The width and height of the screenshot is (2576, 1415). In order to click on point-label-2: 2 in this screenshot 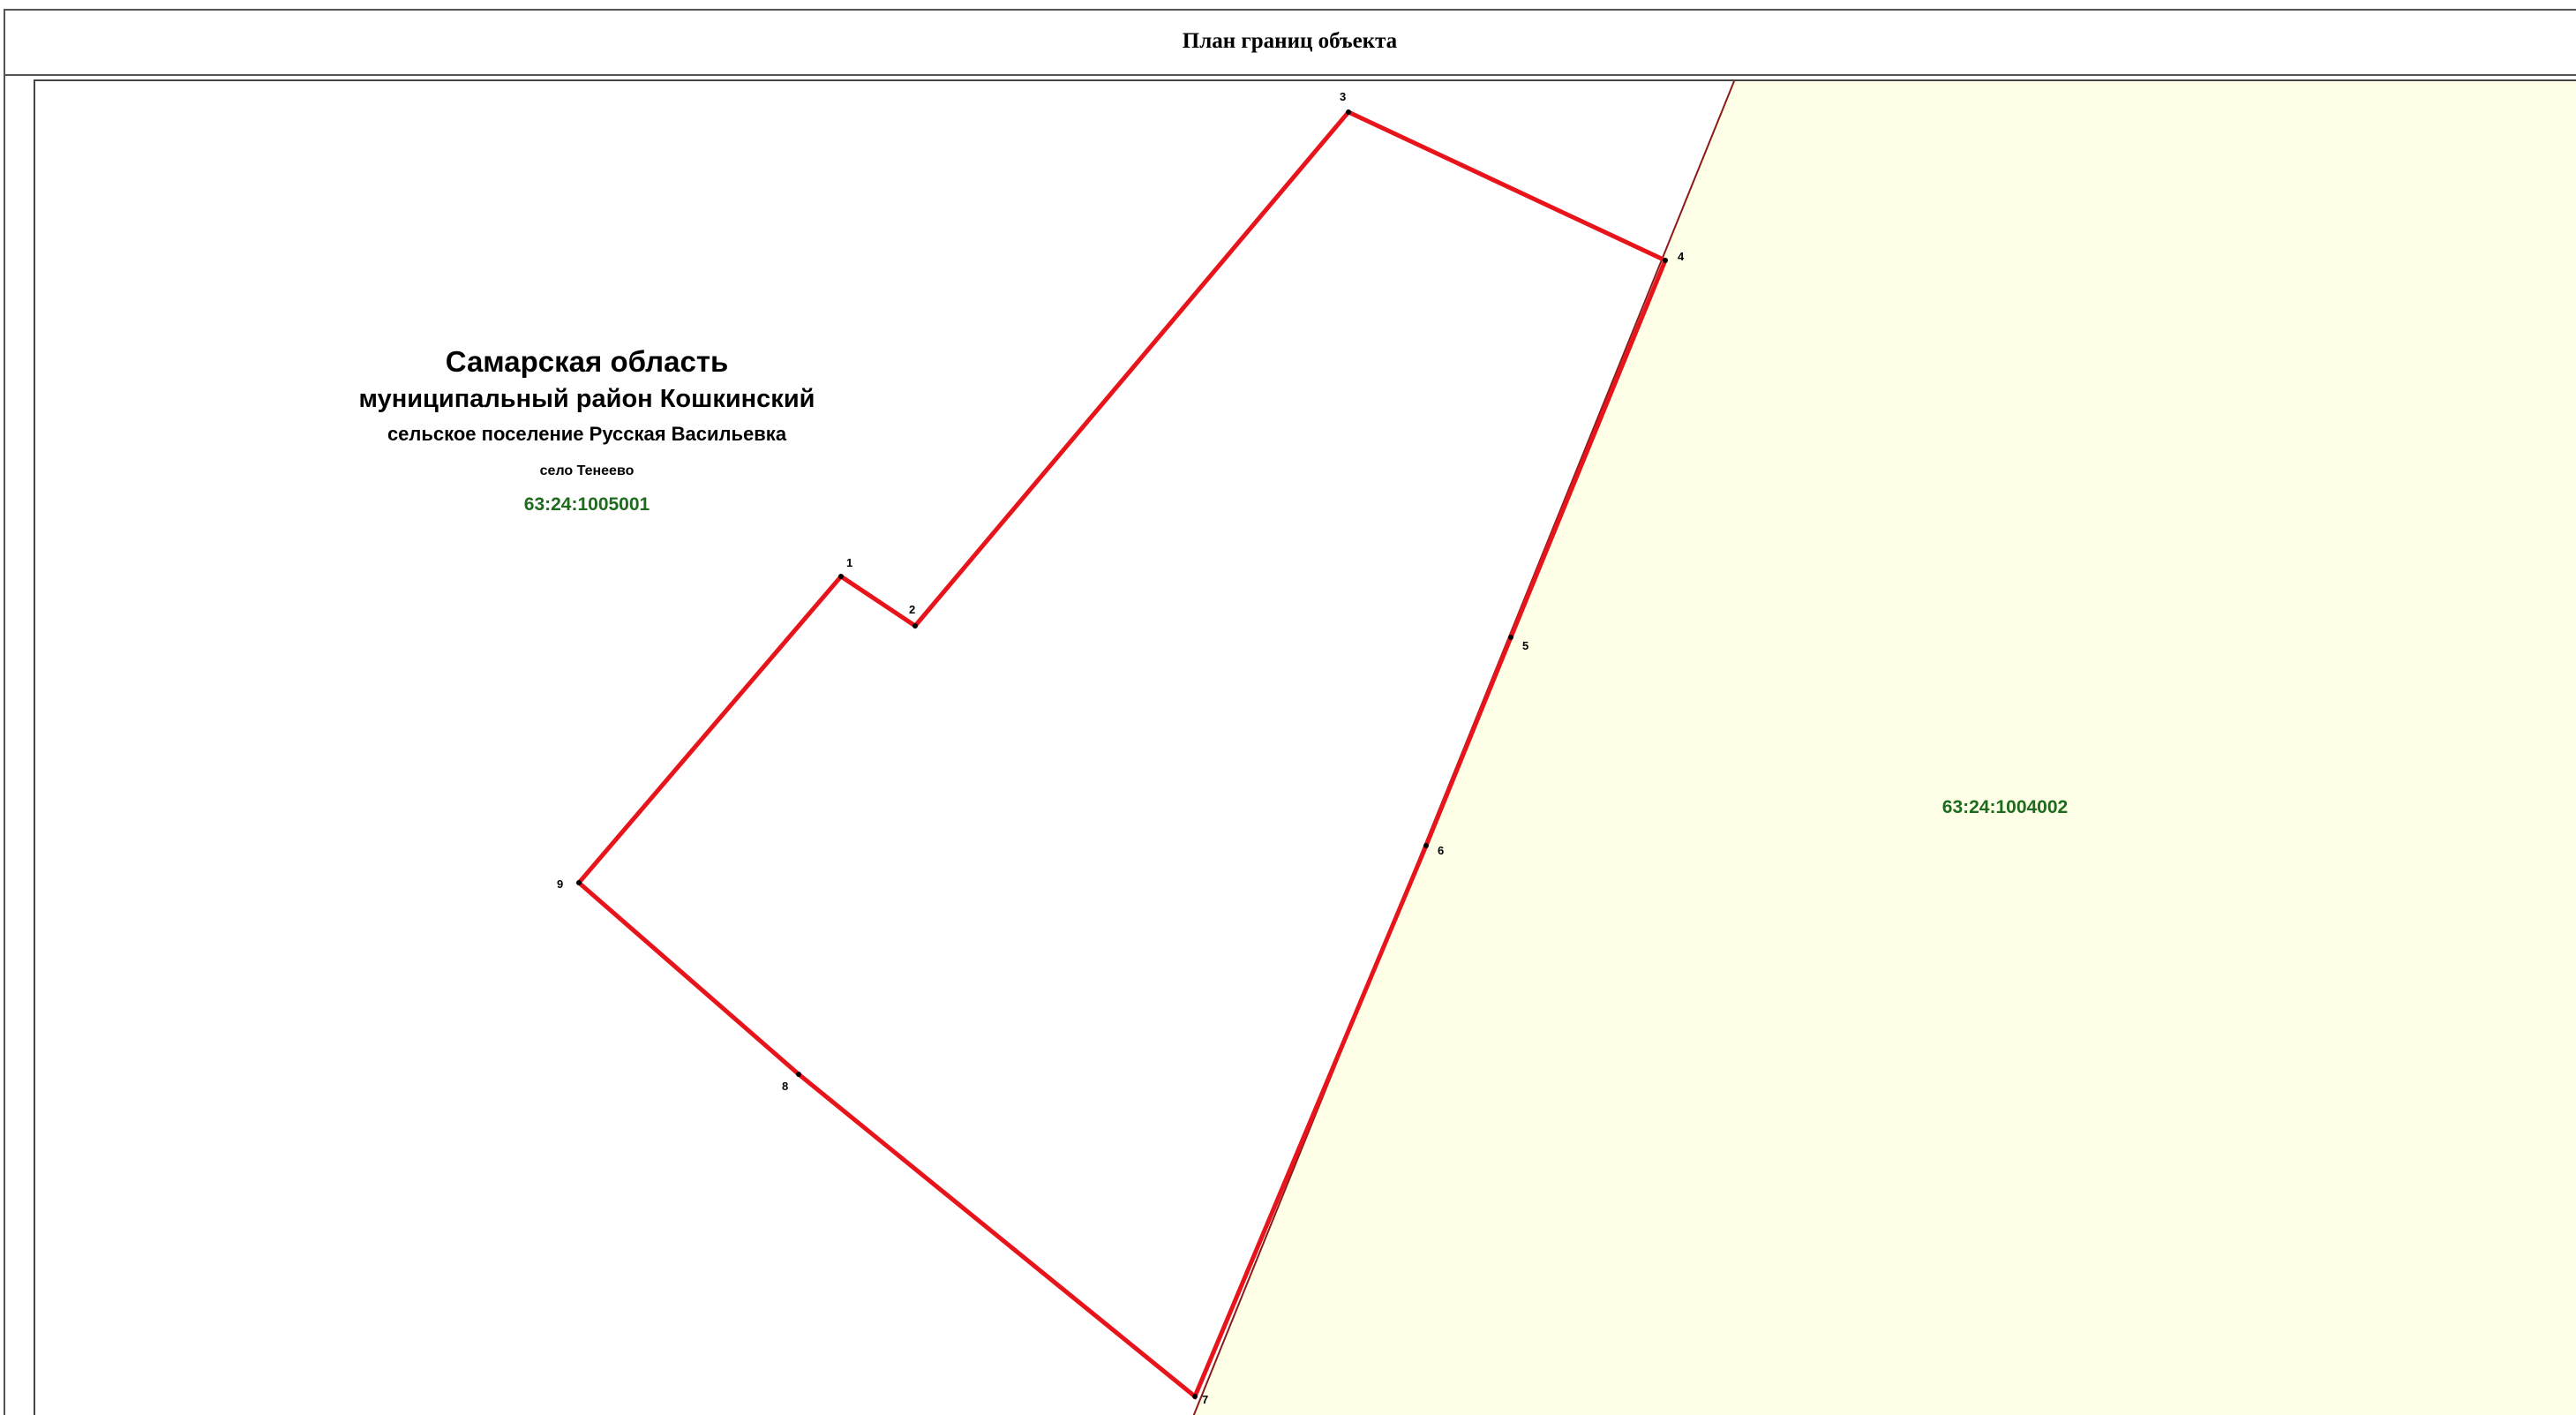, I will do `click(912, 609)`.